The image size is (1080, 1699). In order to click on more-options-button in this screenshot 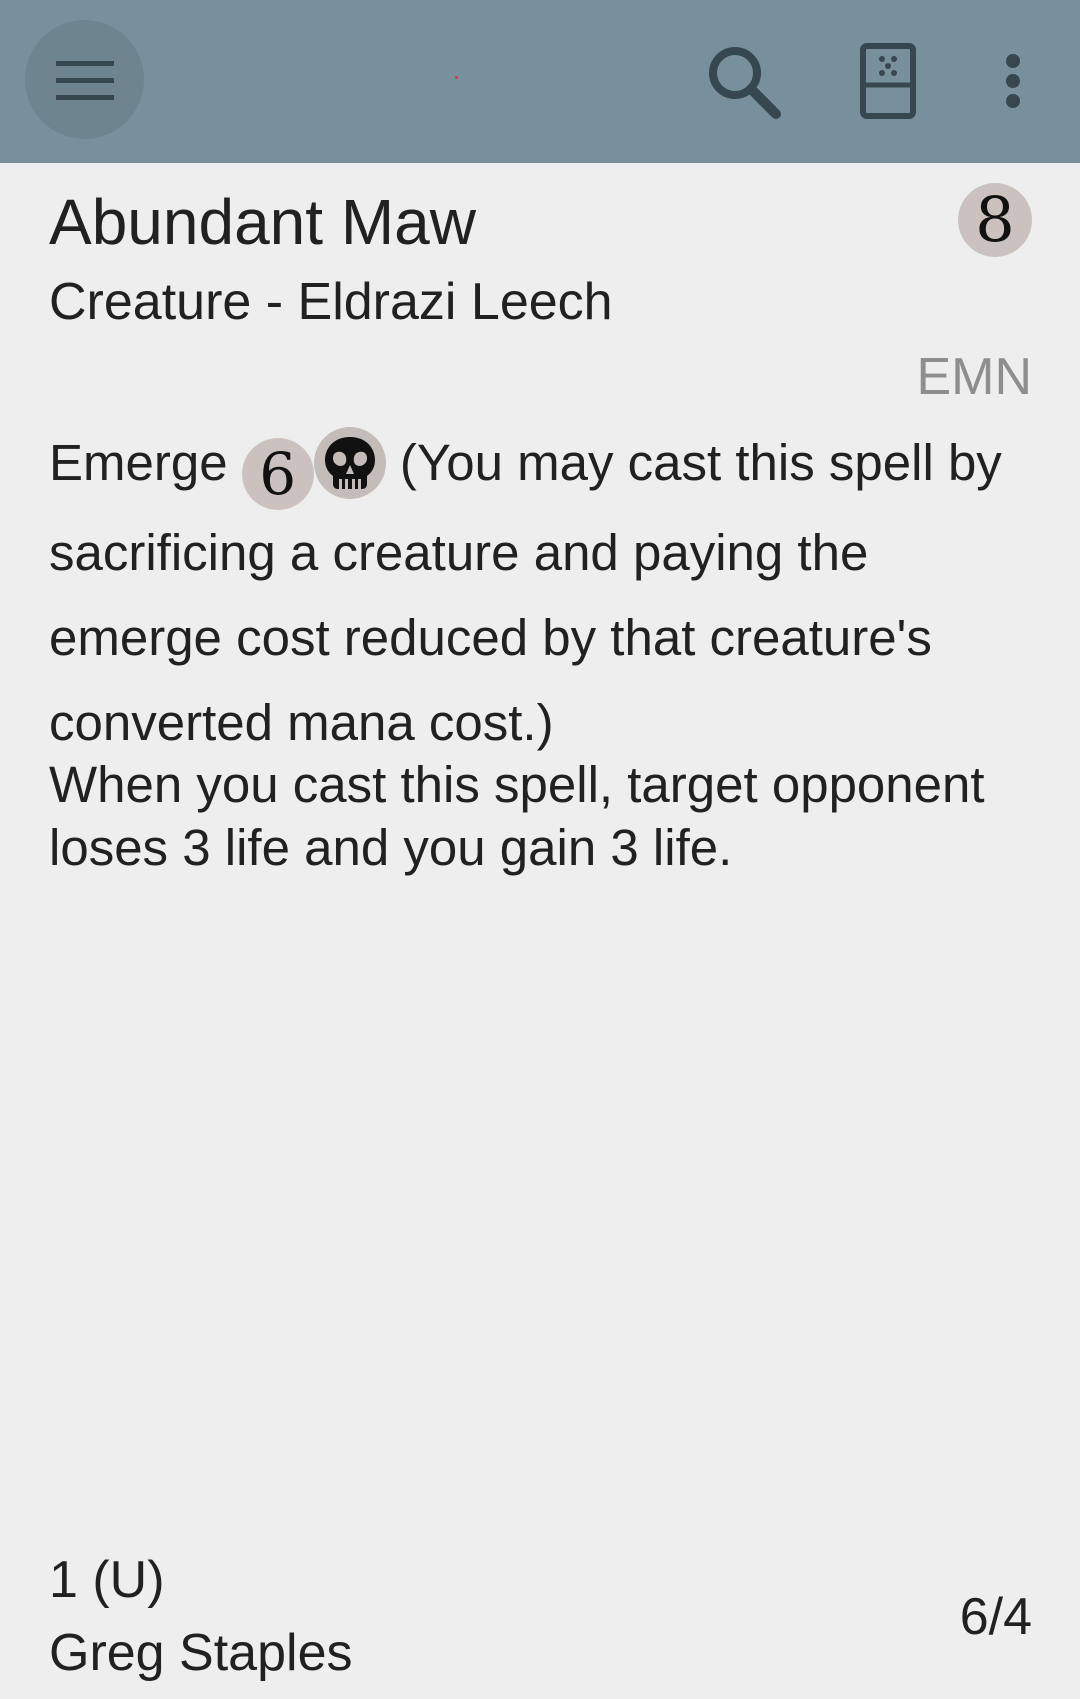, I will do `click(1013, 81)`.